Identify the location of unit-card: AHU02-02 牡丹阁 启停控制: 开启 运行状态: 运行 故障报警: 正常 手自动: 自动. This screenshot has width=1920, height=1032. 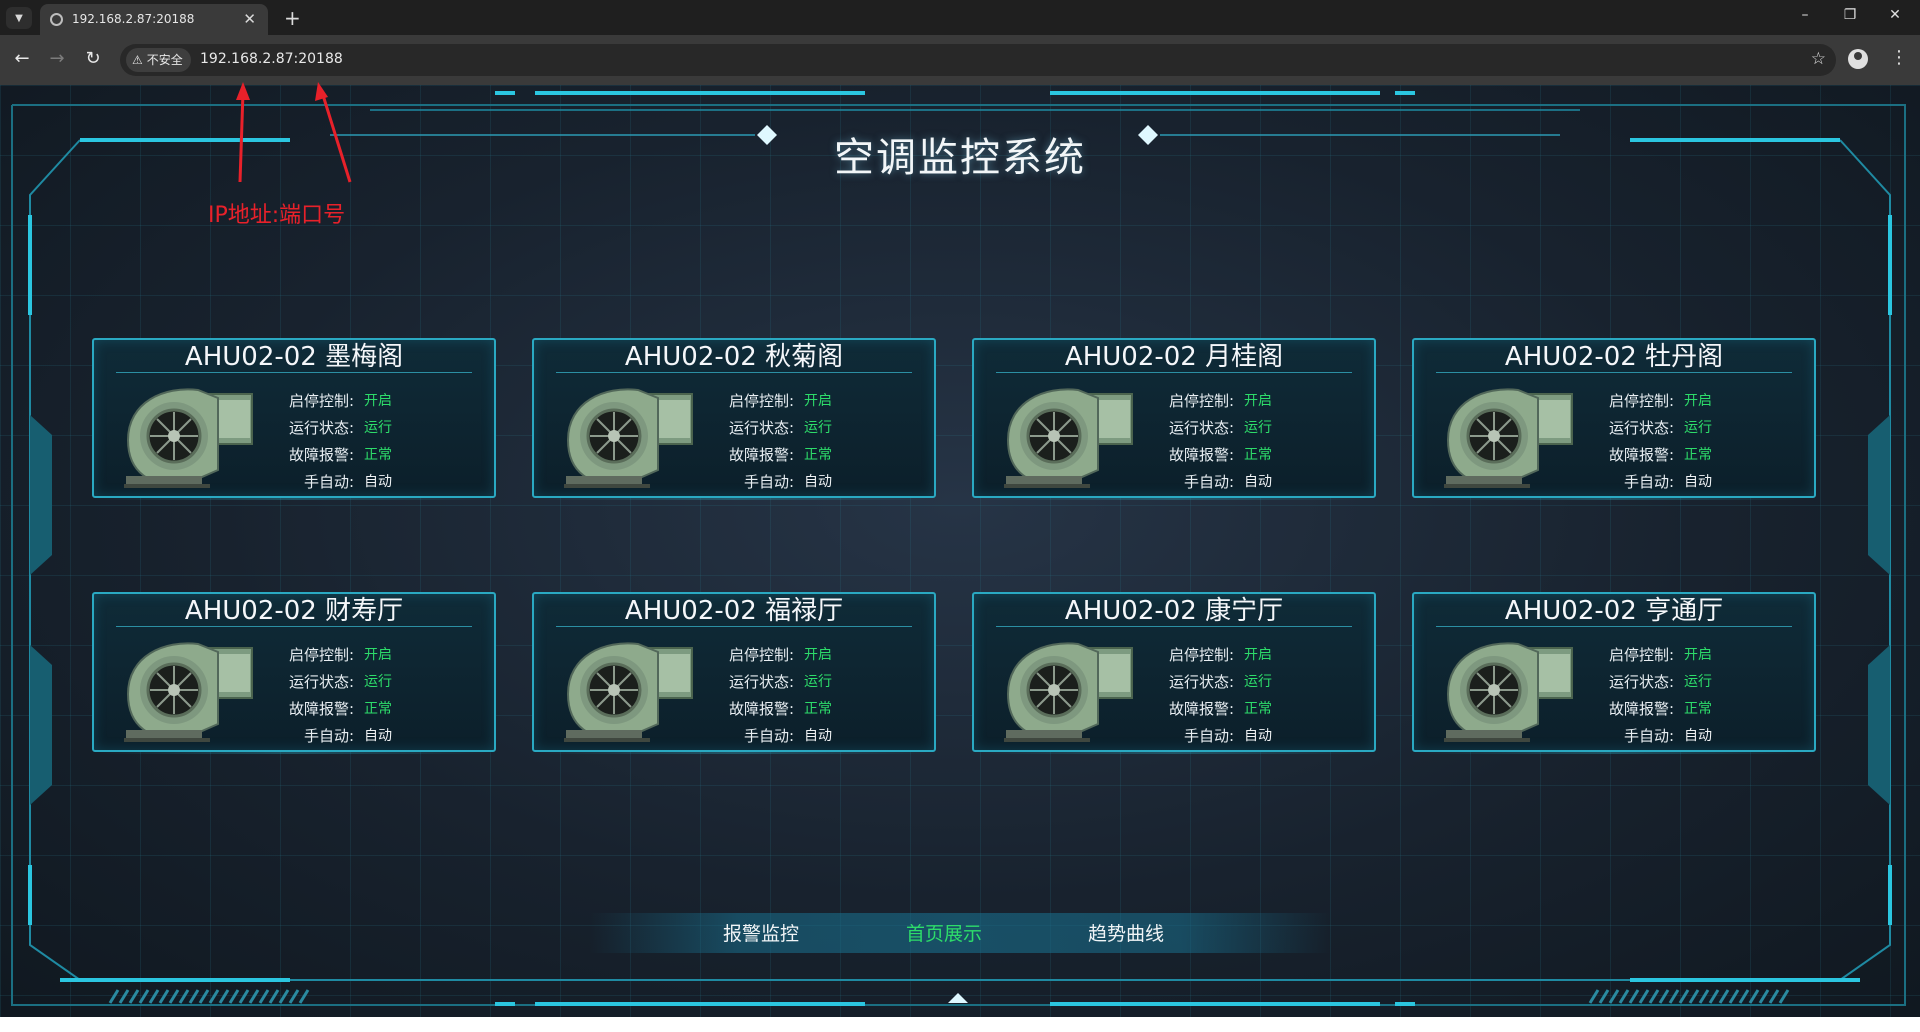
(1614, 419).